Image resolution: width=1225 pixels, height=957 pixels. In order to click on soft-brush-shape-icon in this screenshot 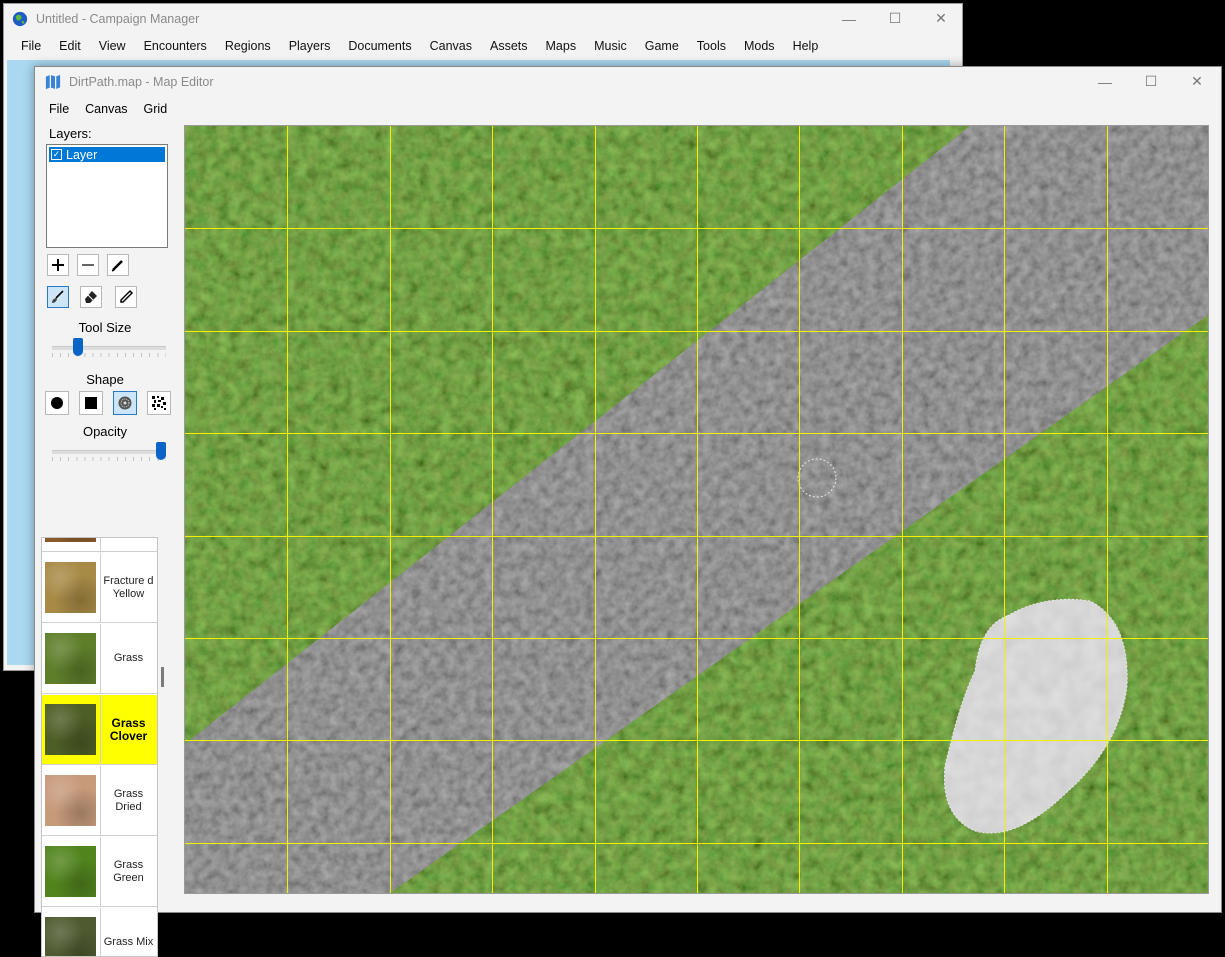, I will do `click(125, 403)`.